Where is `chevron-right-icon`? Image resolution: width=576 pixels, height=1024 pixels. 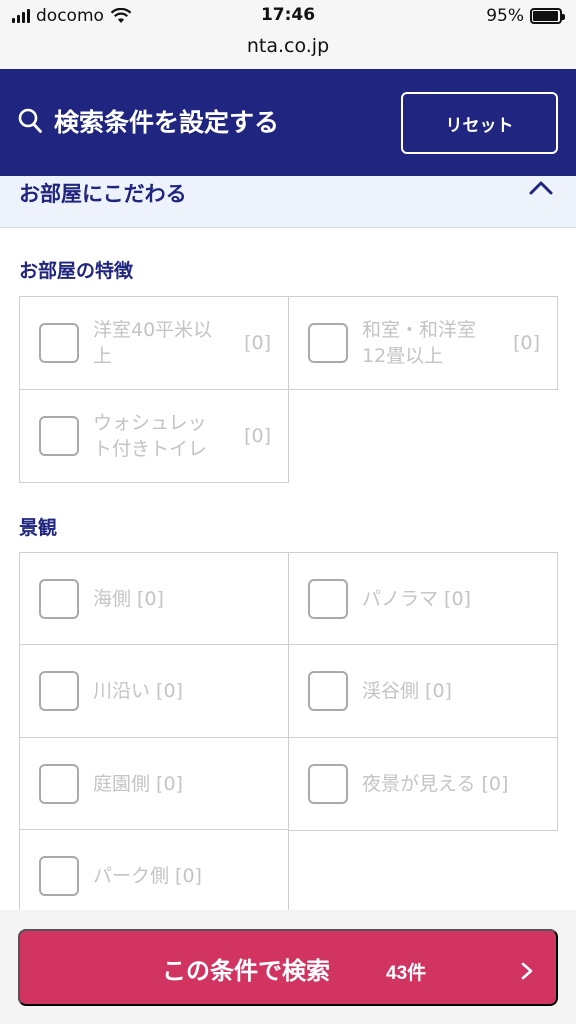 chevron-right-icon is located at coordinates (527, 971).